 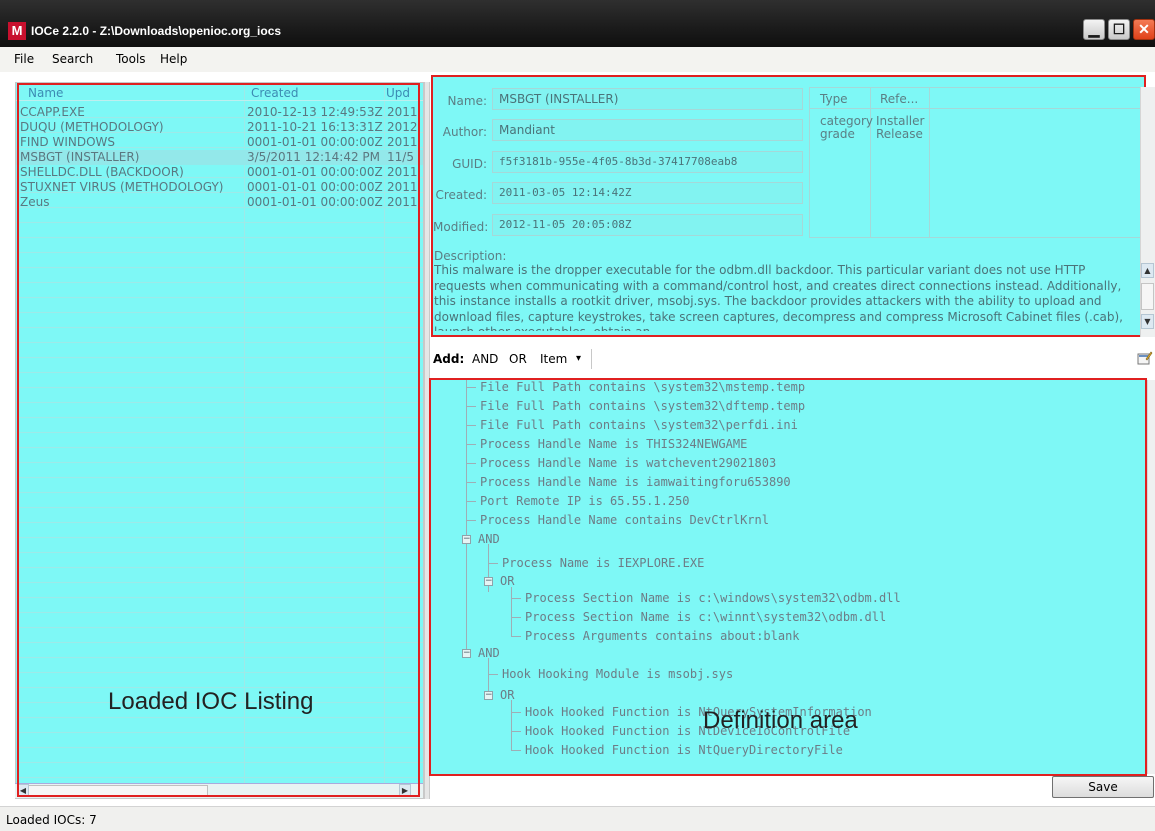 What do you see at coordinates (647, 162) in the screenshot?
I see `guid-field: f5f3181b-955e-4f05-8b3d-37417708eab8` at bounding box center [647, 162].